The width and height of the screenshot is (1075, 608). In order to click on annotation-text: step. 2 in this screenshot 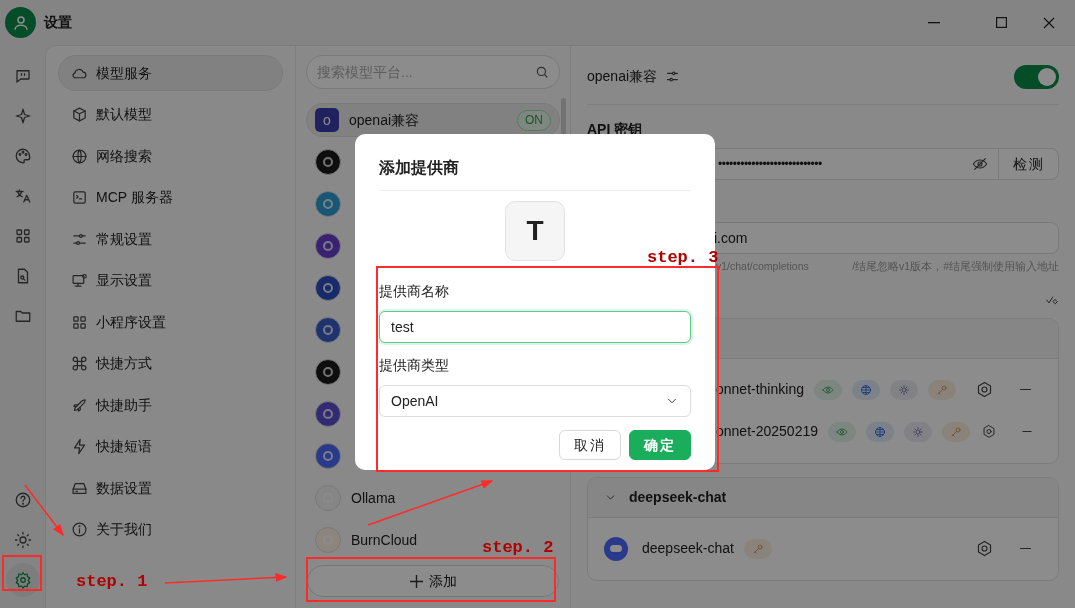, I will do `click(518, 548)`.